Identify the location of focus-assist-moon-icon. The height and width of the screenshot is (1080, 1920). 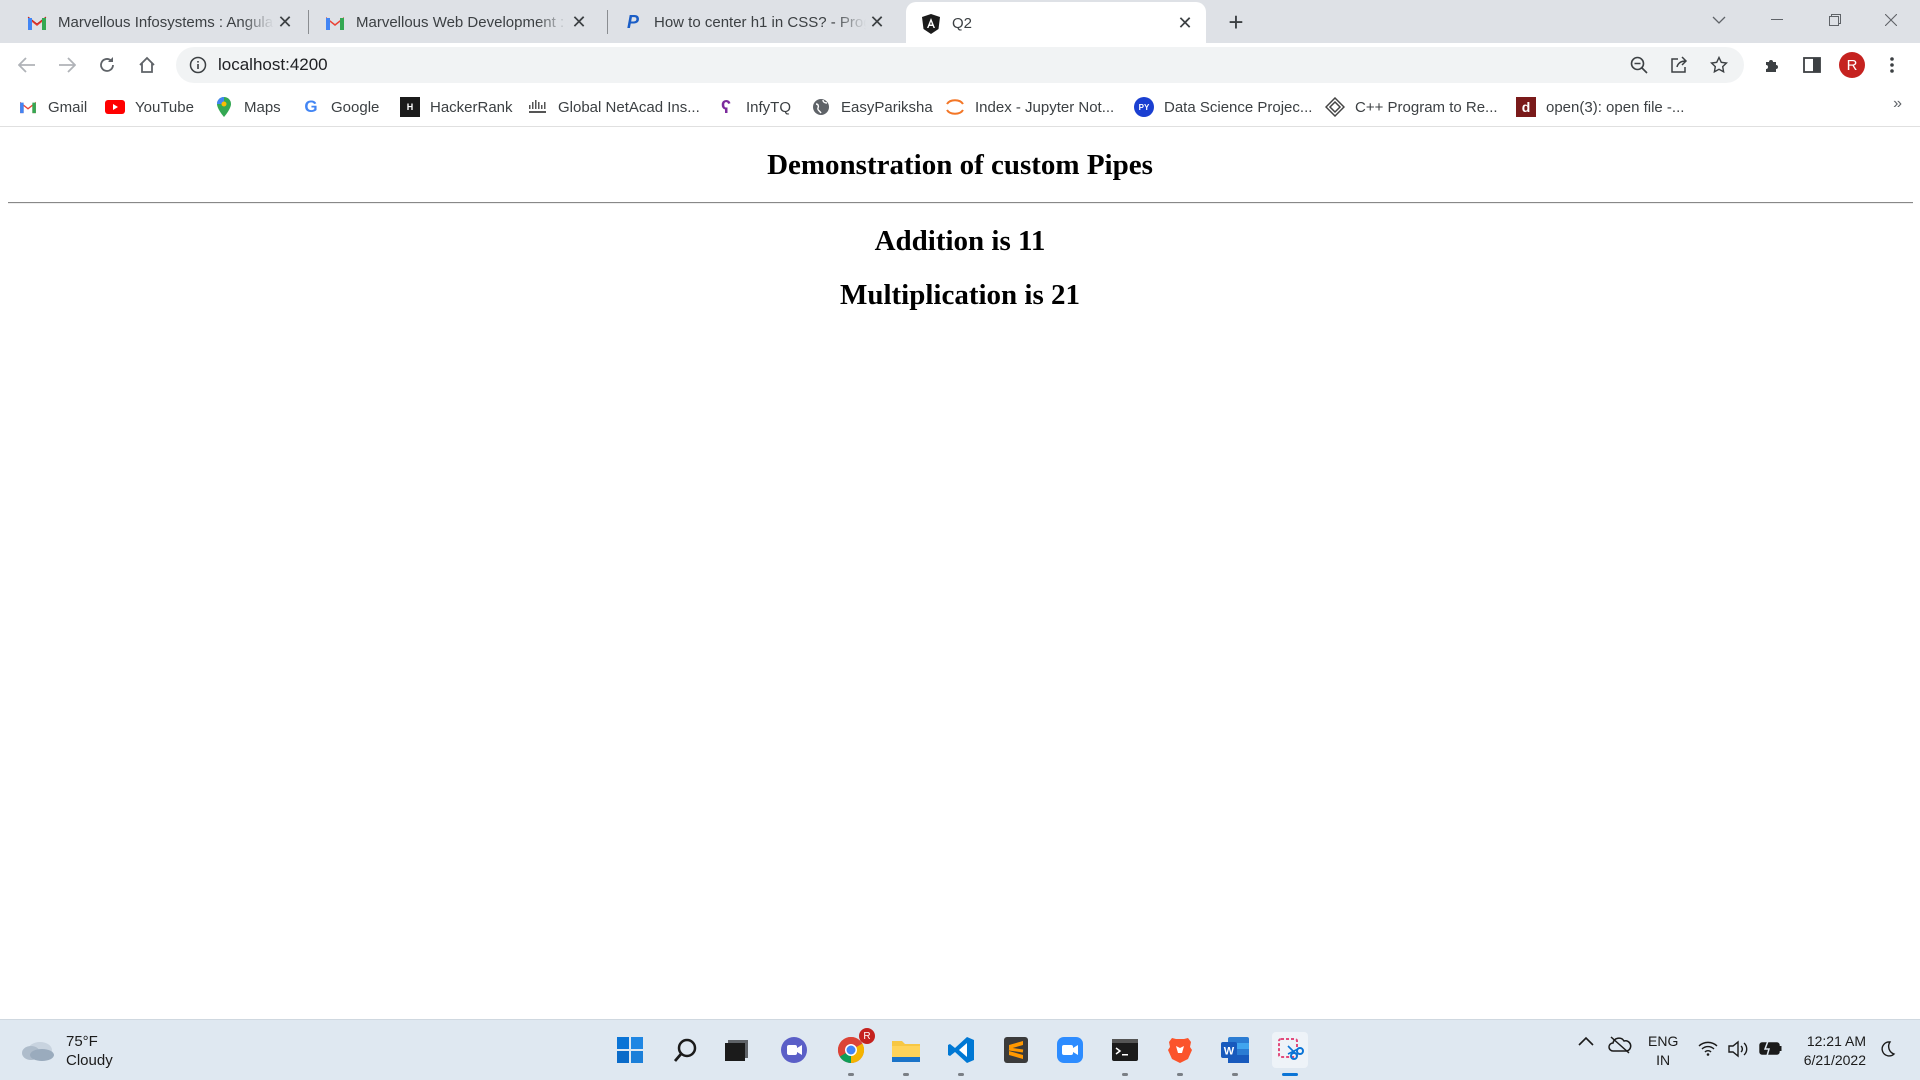
(1887, 1049).